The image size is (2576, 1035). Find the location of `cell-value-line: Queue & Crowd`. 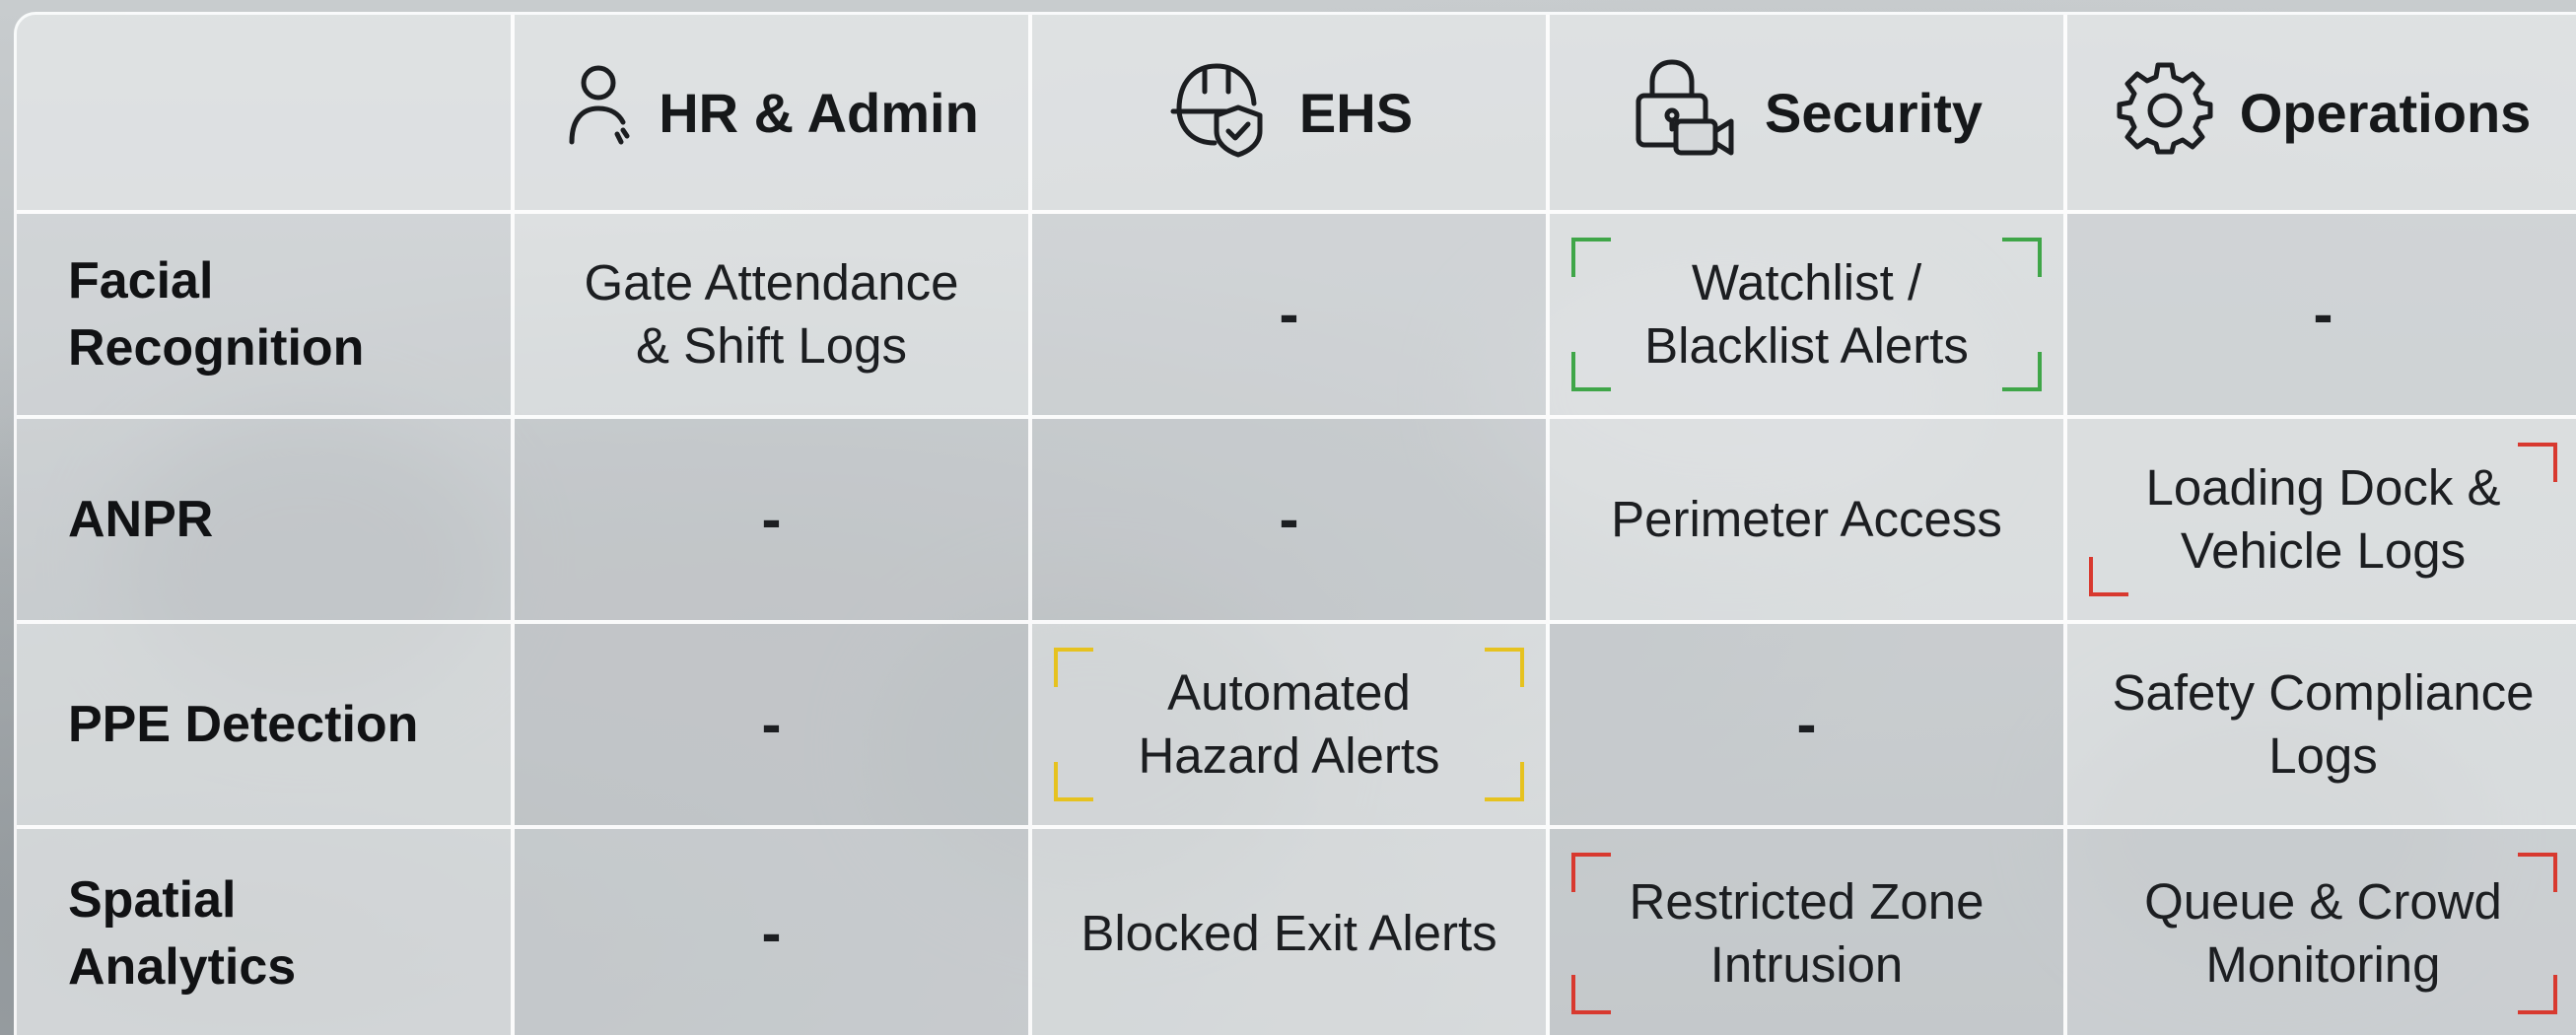

cell-value-line: Queue & Crowd is located at coordinates (2323, 902).